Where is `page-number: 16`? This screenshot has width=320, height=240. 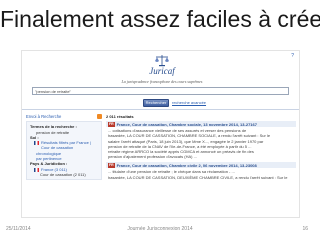
page-number: 16 is located at coordinates (305, 229).